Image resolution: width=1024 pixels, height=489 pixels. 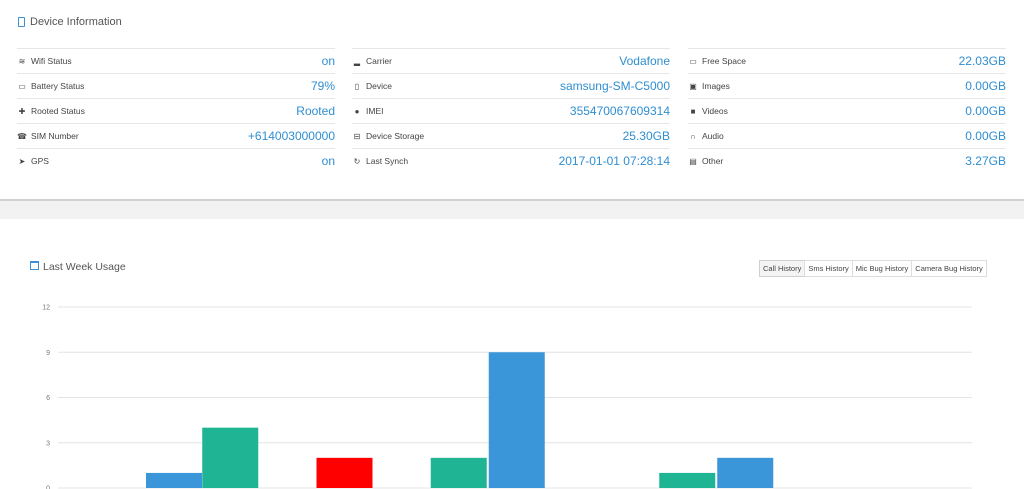 I want to click on info-value-synch: 2017-01-01 07:28:14, so click(x=614, y=161).